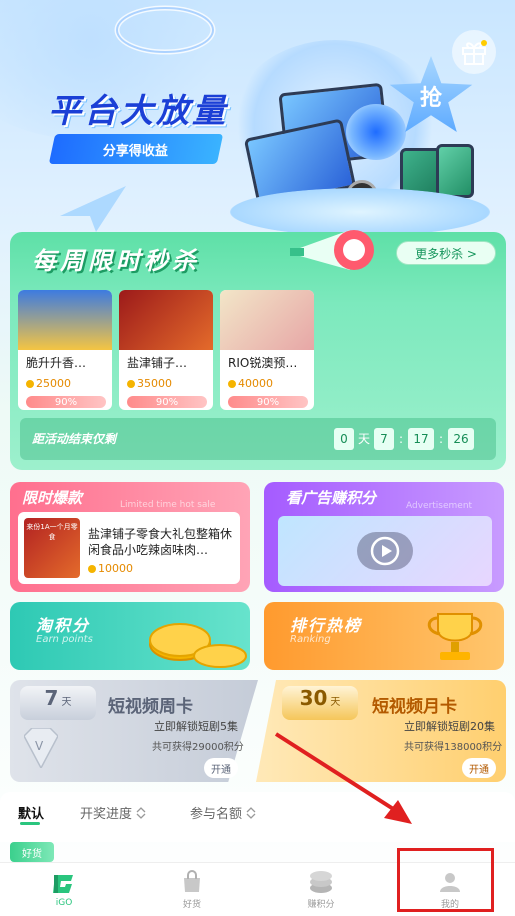 The image size is (515, 916). Describe the element at coordinates (154, 383) in the screenshot. I see `product-price-value: 35000` at that location.